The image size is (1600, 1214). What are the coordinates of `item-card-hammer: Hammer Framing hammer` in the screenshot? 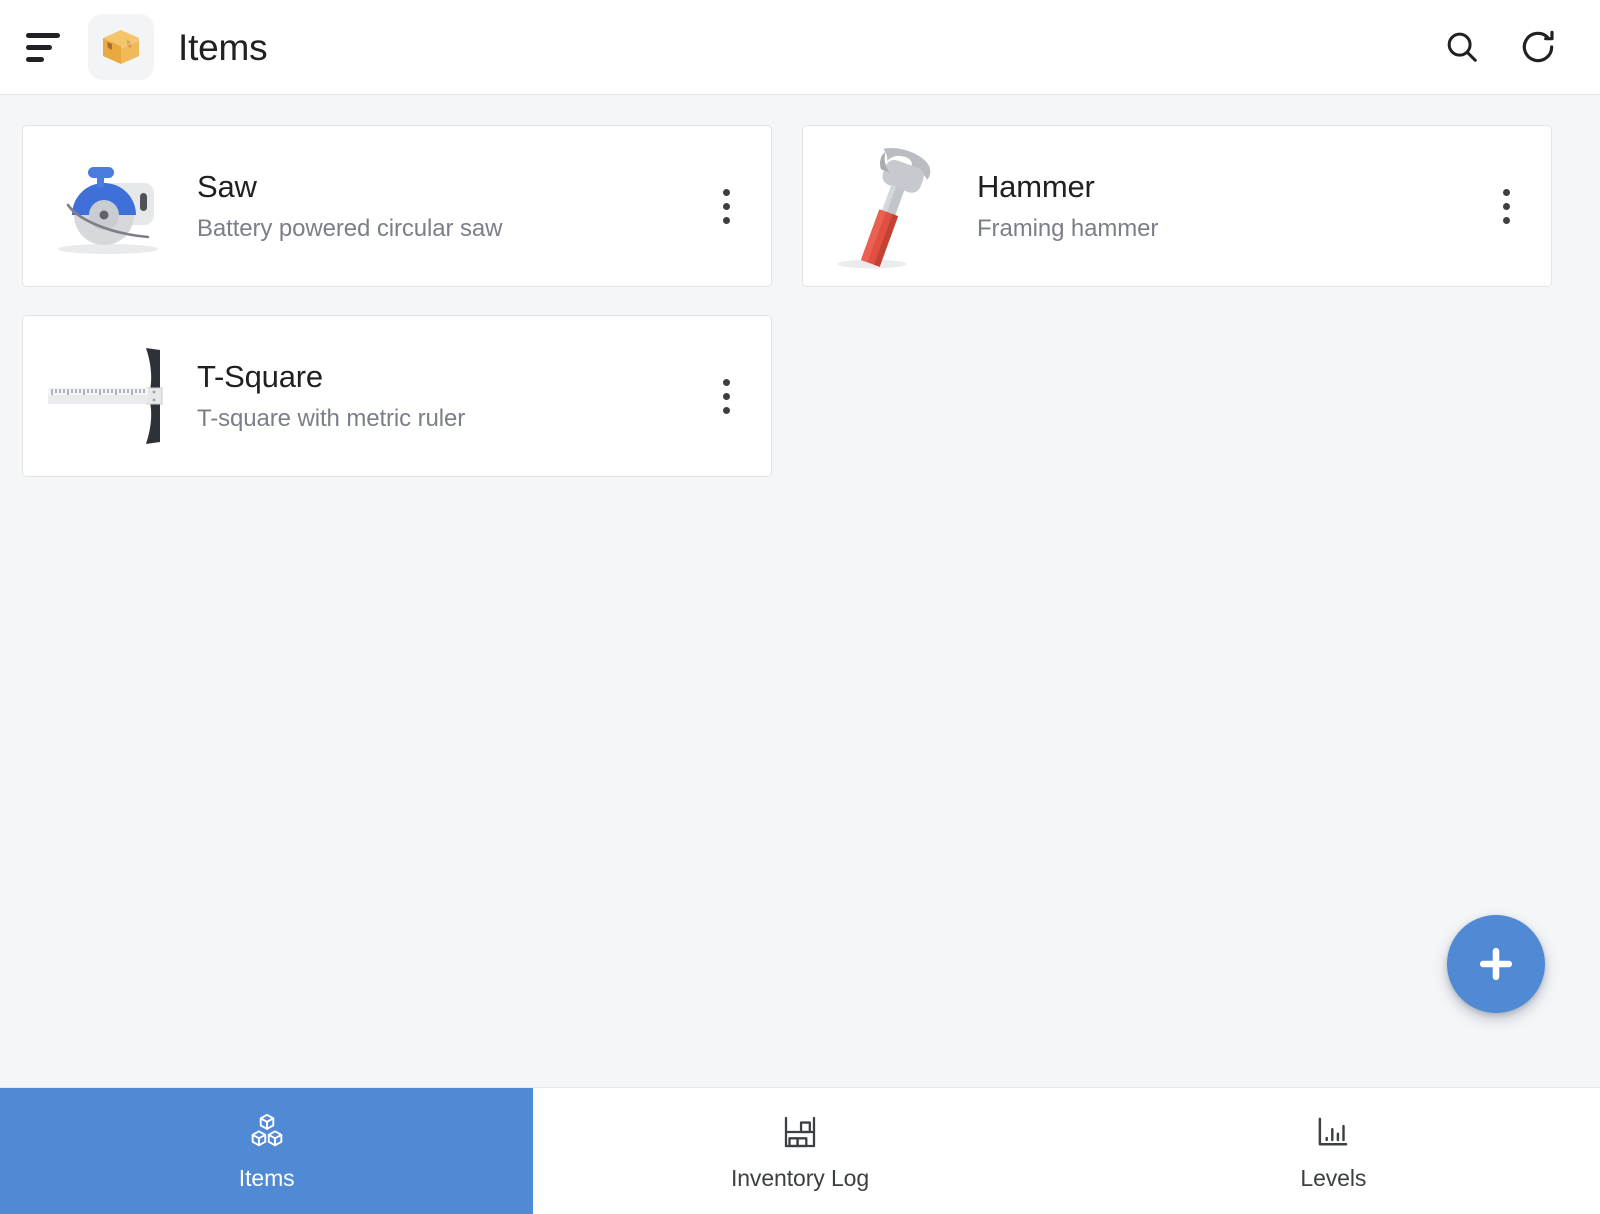 It's located at (1177, 206).